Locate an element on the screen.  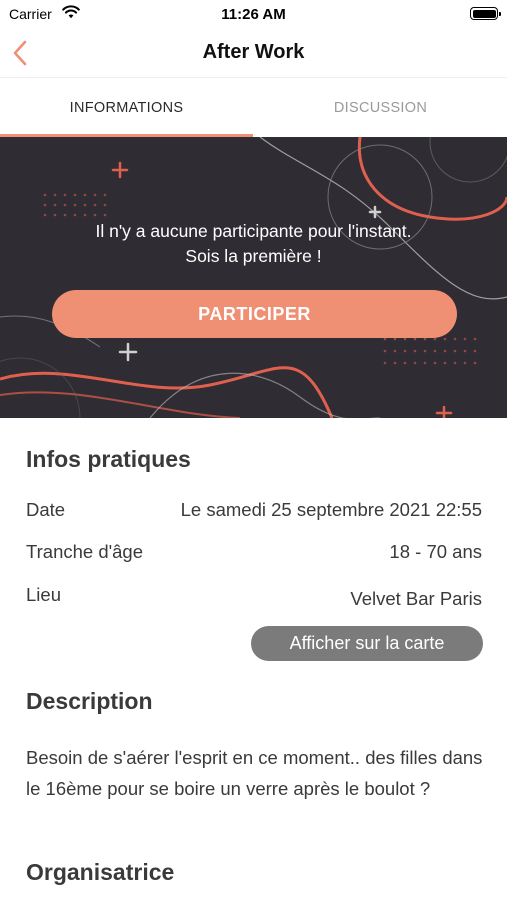
show-on-map-button: Afficher sur la carte is located at coordinates (367, 643).